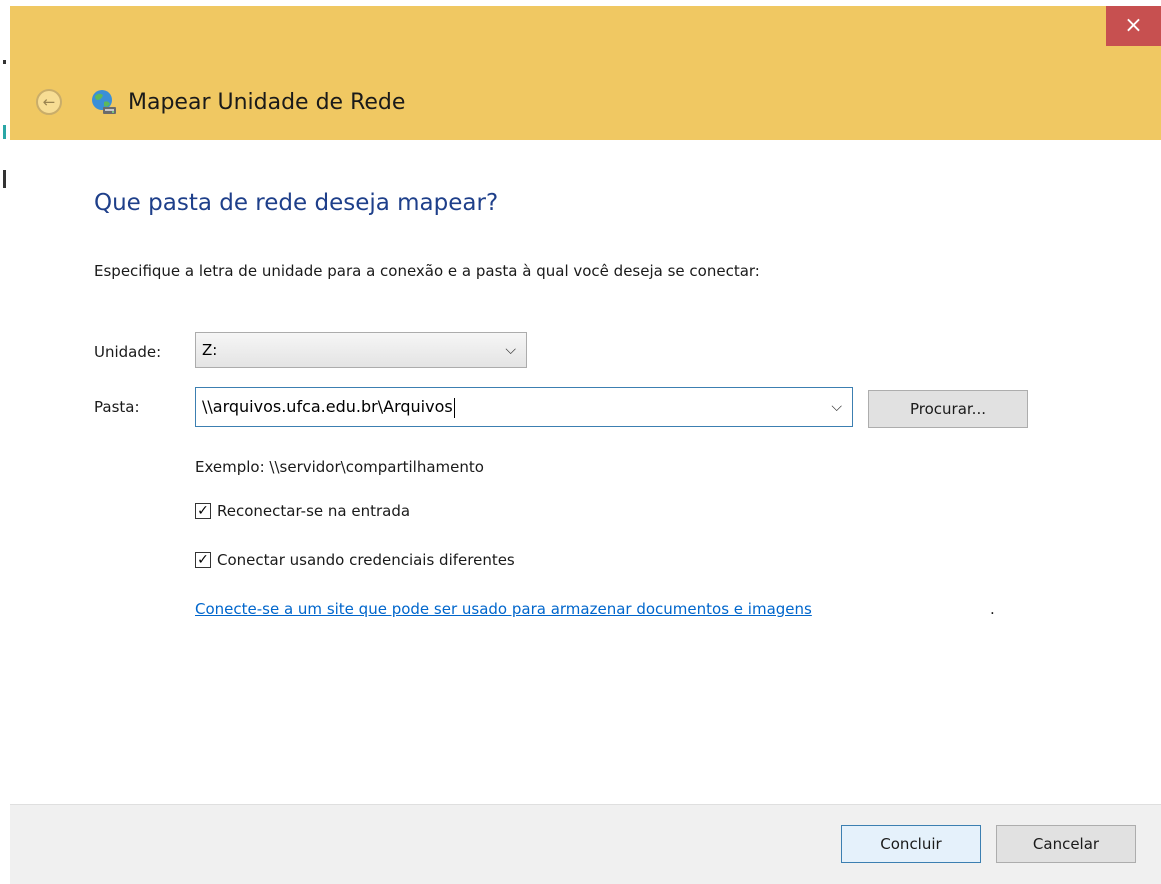  What do you see at coordinates (339, 467) in the screenshot?
I see `example-hint: Exemplo: \\servidor\compartilhamento` at bounding box center [339, 467].